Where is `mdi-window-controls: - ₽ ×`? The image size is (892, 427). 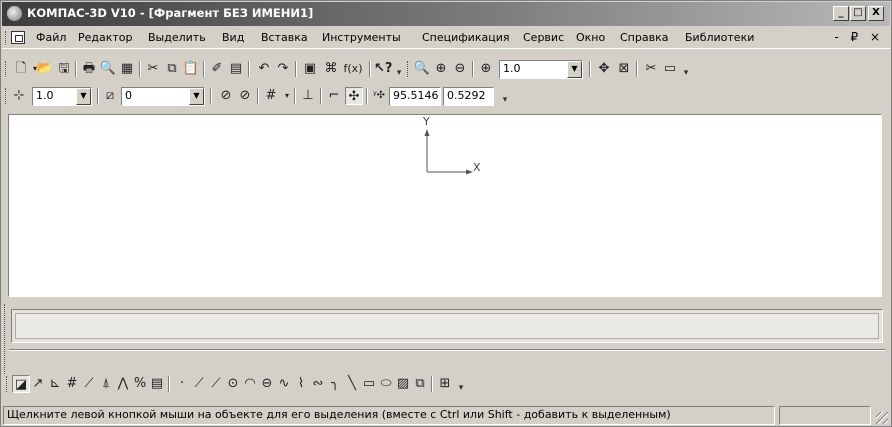 mdi-window-controls: - ₽ × is located at coordinates (859, 37).